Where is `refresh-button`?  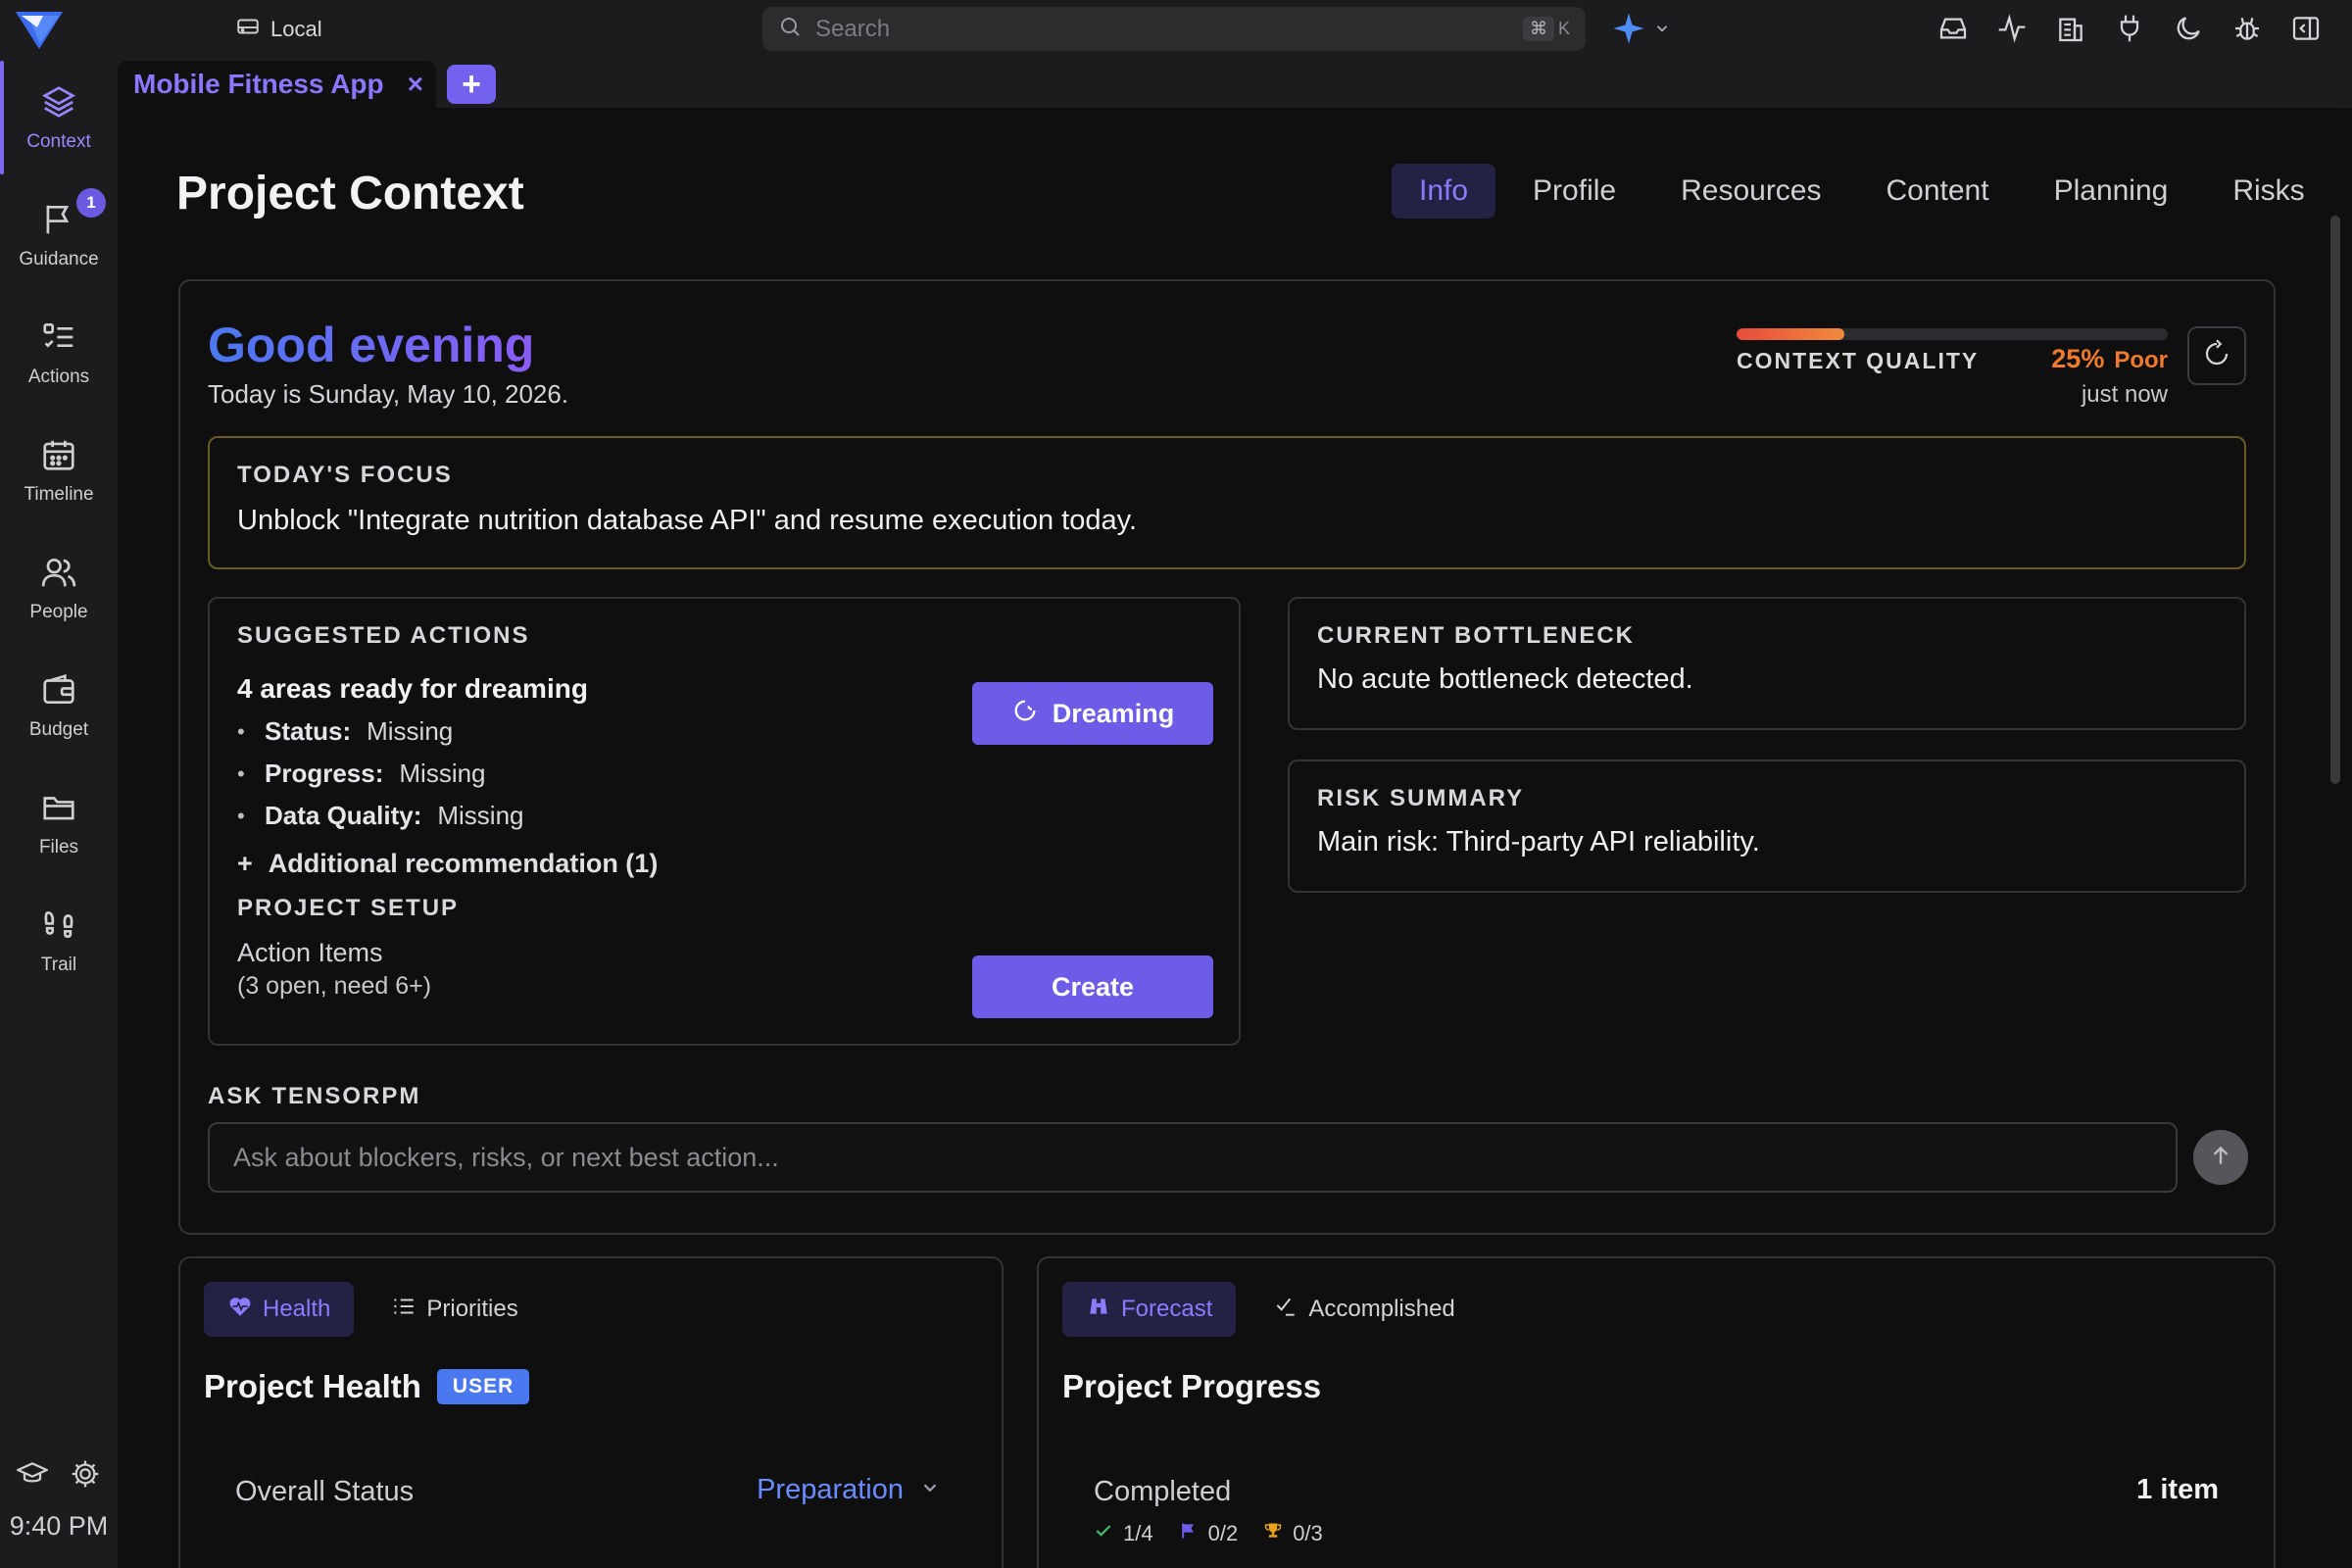 refresh-button is located at coordinates (2216, 355).